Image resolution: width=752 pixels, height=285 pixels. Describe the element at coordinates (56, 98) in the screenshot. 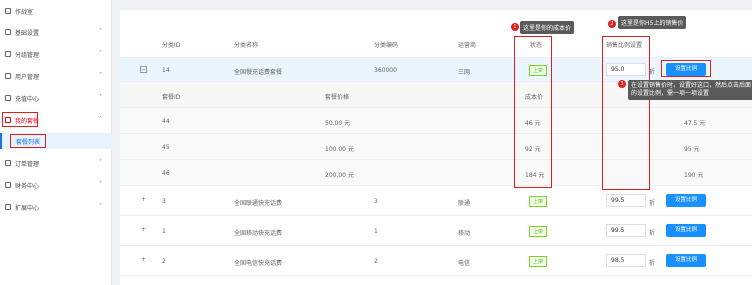

I see `nav-item-recharge-center: 充值中心 ˅` at that location.